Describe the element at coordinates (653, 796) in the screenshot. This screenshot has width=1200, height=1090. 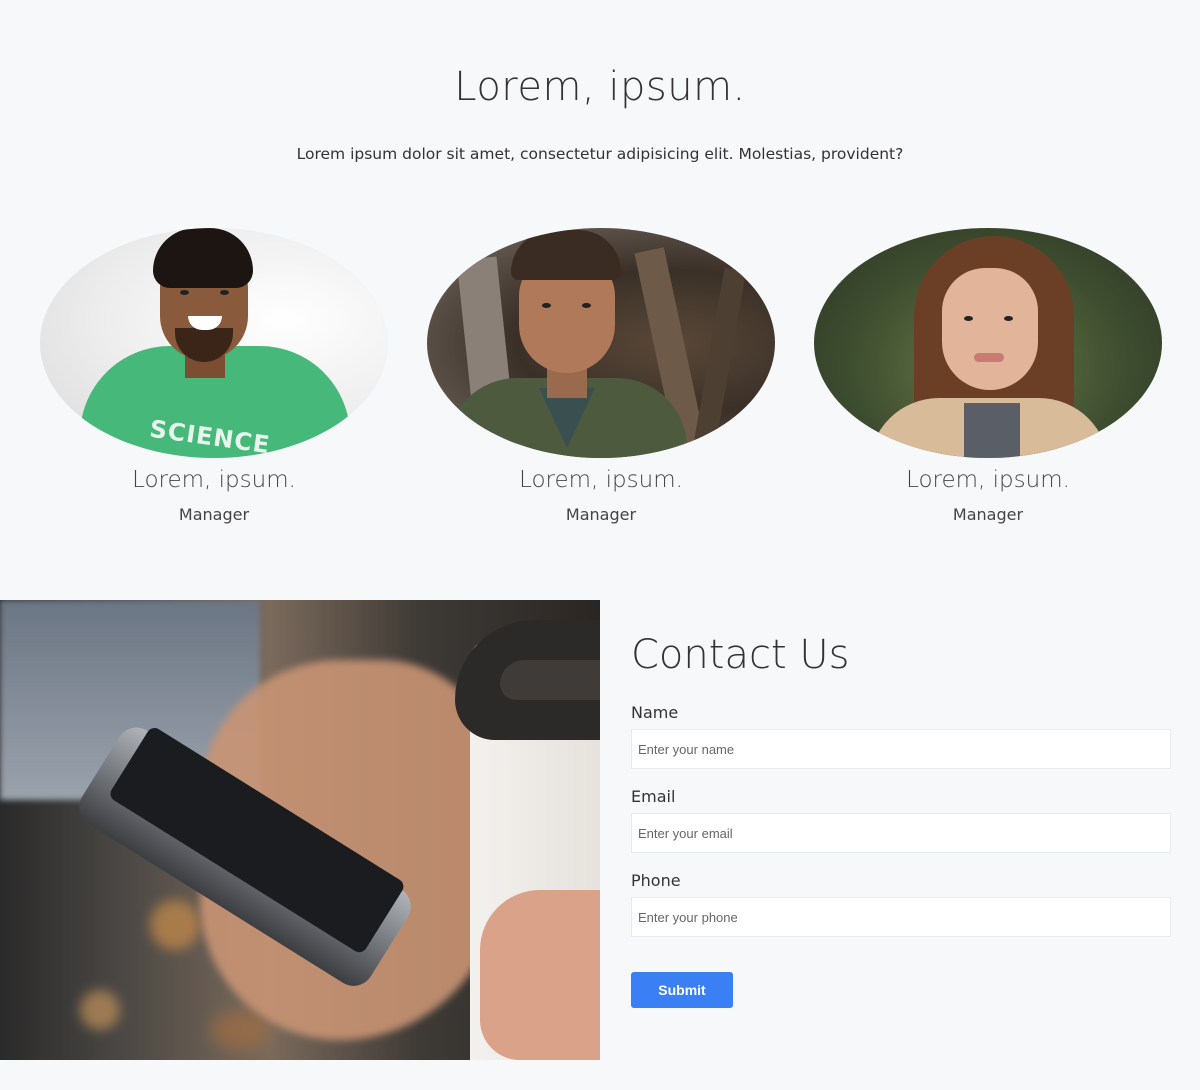
I see `email-label: Email` at that location.